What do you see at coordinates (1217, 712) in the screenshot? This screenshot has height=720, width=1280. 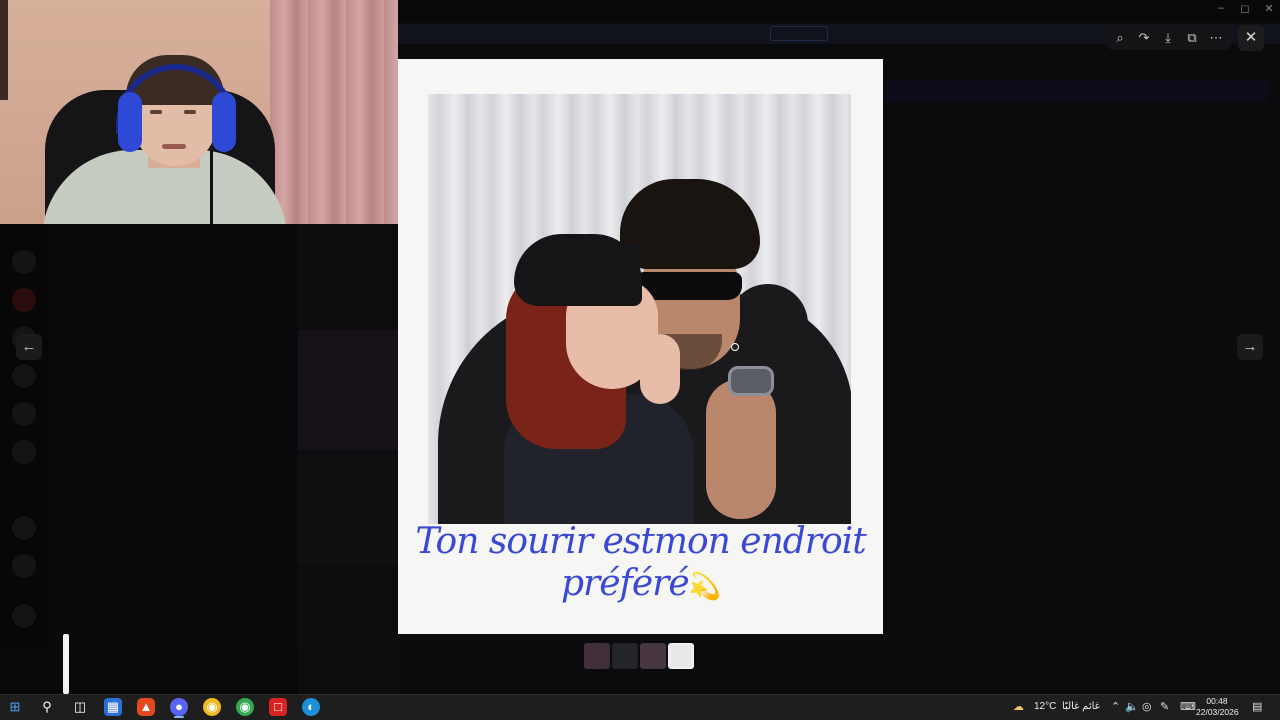 I see `clock-date: 22/03/2026` at bounding box center [1217, 712].